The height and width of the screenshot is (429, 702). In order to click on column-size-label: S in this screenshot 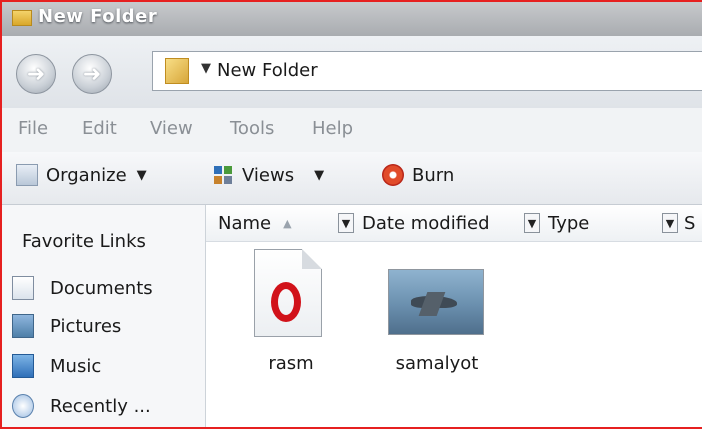, I will do `click(690, 223)`.